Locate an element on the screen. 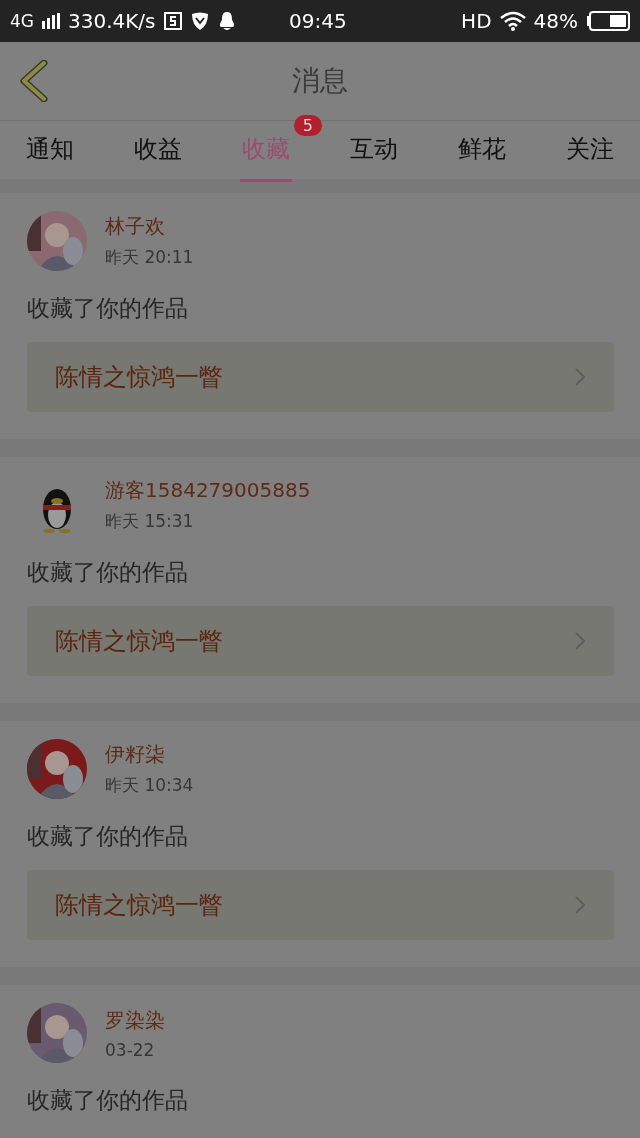 The image size is (640, 1138). hd-label: HD is located at coordinates (476, 21).